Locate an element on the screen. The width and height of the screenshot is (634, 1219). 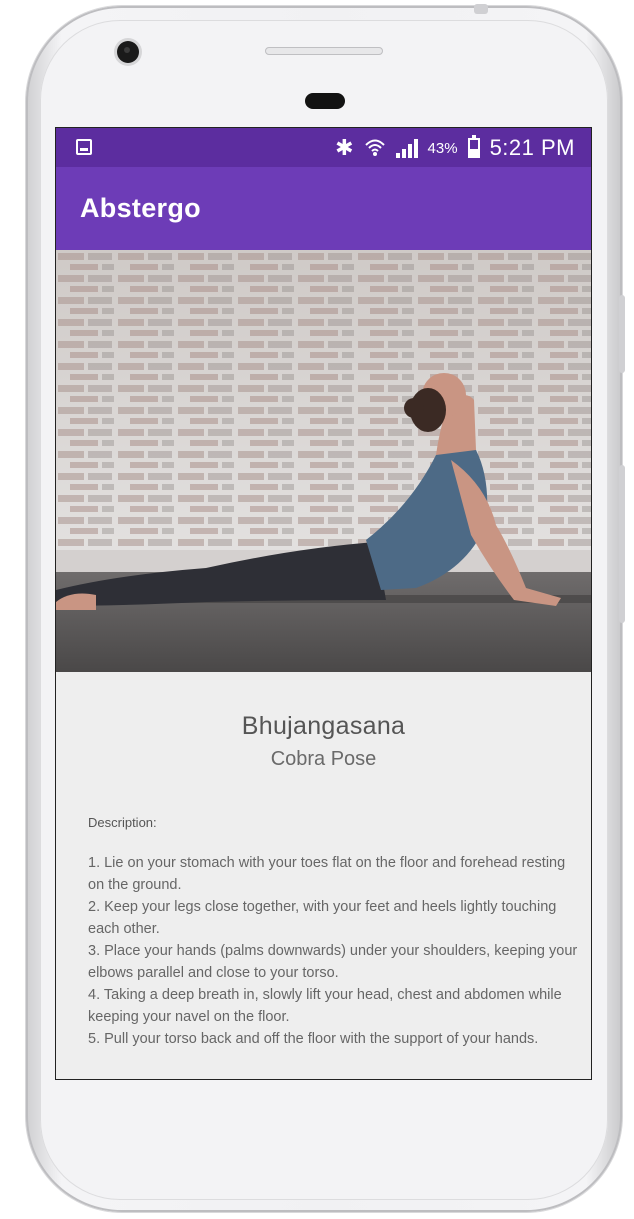
battery-percent: 43% is located at coordinates (442, 148).